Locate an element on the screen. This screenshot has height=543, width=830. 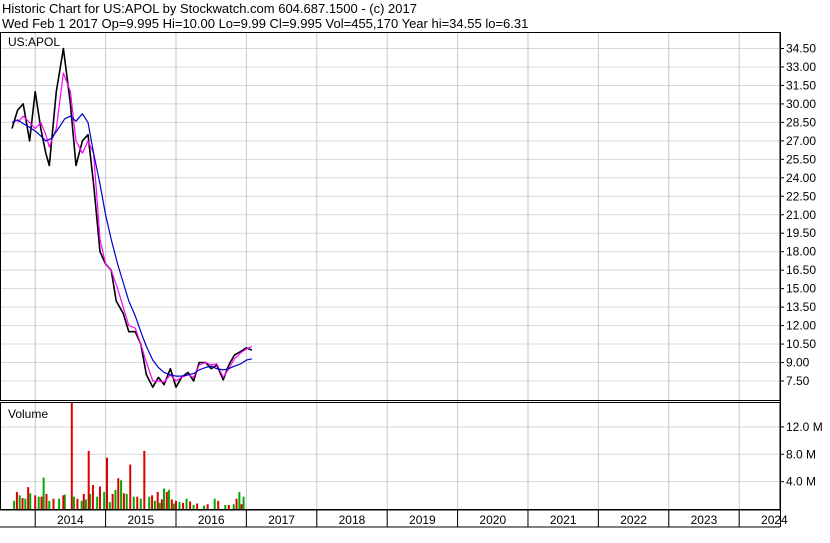
price-tick-label: 7.50 is located at coordinates (798, 381).